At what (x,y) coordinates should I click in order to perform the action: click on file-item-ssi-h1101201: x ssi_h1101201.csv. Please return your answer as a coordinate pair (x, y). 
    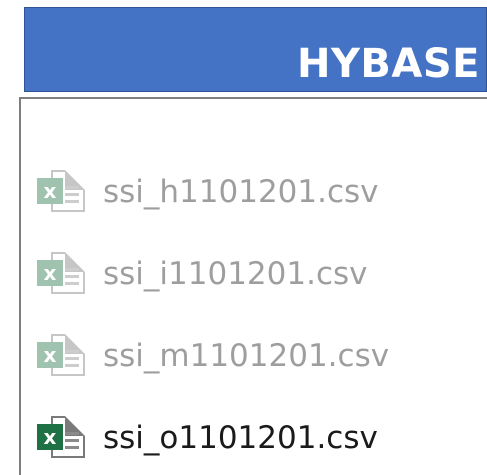
    Looking at the image, I should click on (255, 192).